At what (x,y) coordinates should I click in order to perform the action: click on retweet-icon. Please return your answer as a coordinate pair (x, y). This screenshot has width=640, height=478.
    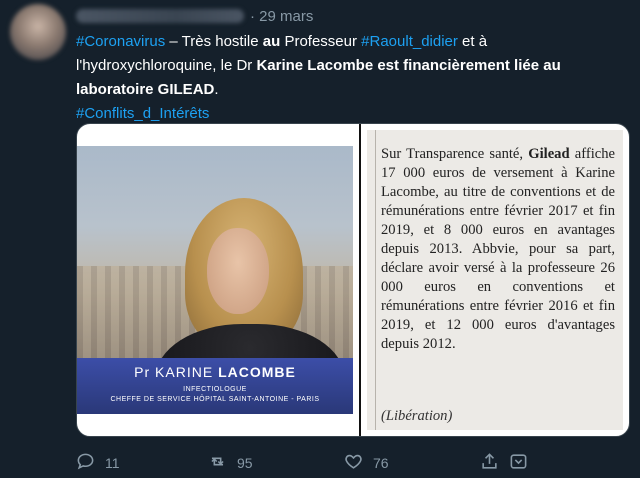
    Looking at the image, I should click on (217, 463).